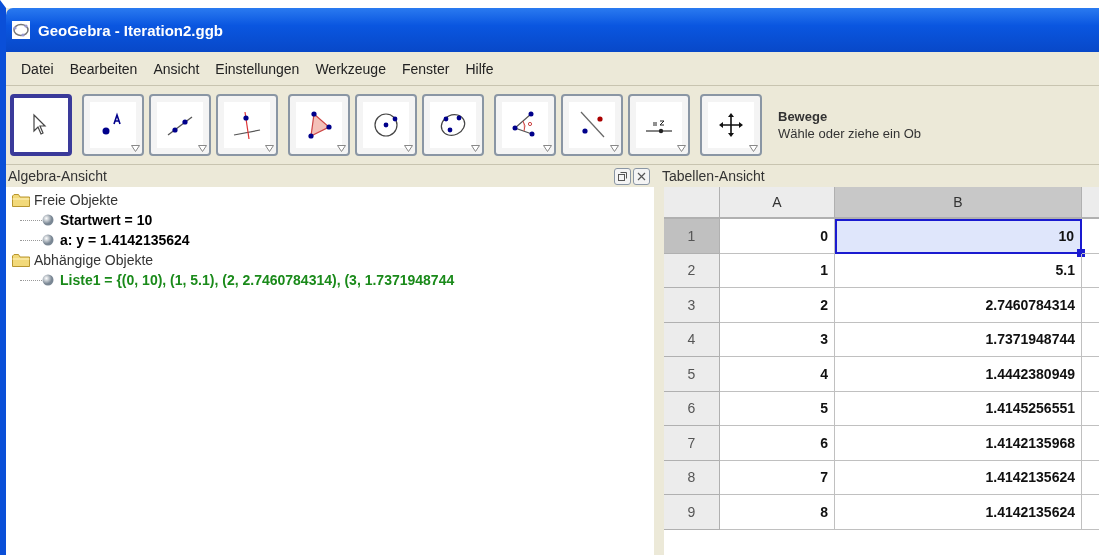 Image resolution: width=1099 pixels, height=555 pixels. I want to click on panel-title: Algebra-Ansicht, so click(57, 176).